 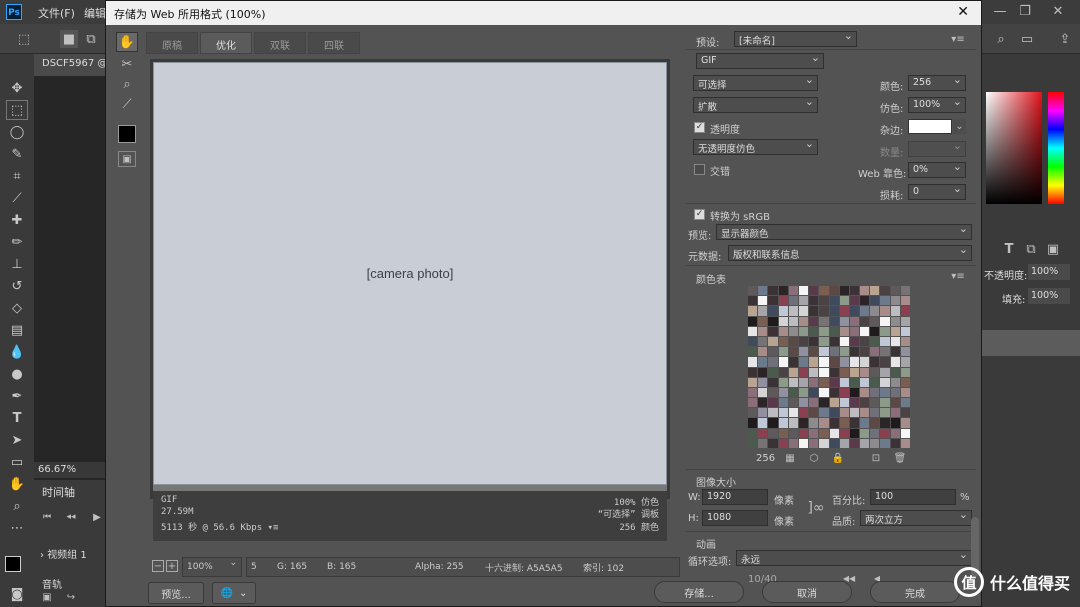 I want to click on delete-color-icon: 🗑, so click(x=900, y=458).